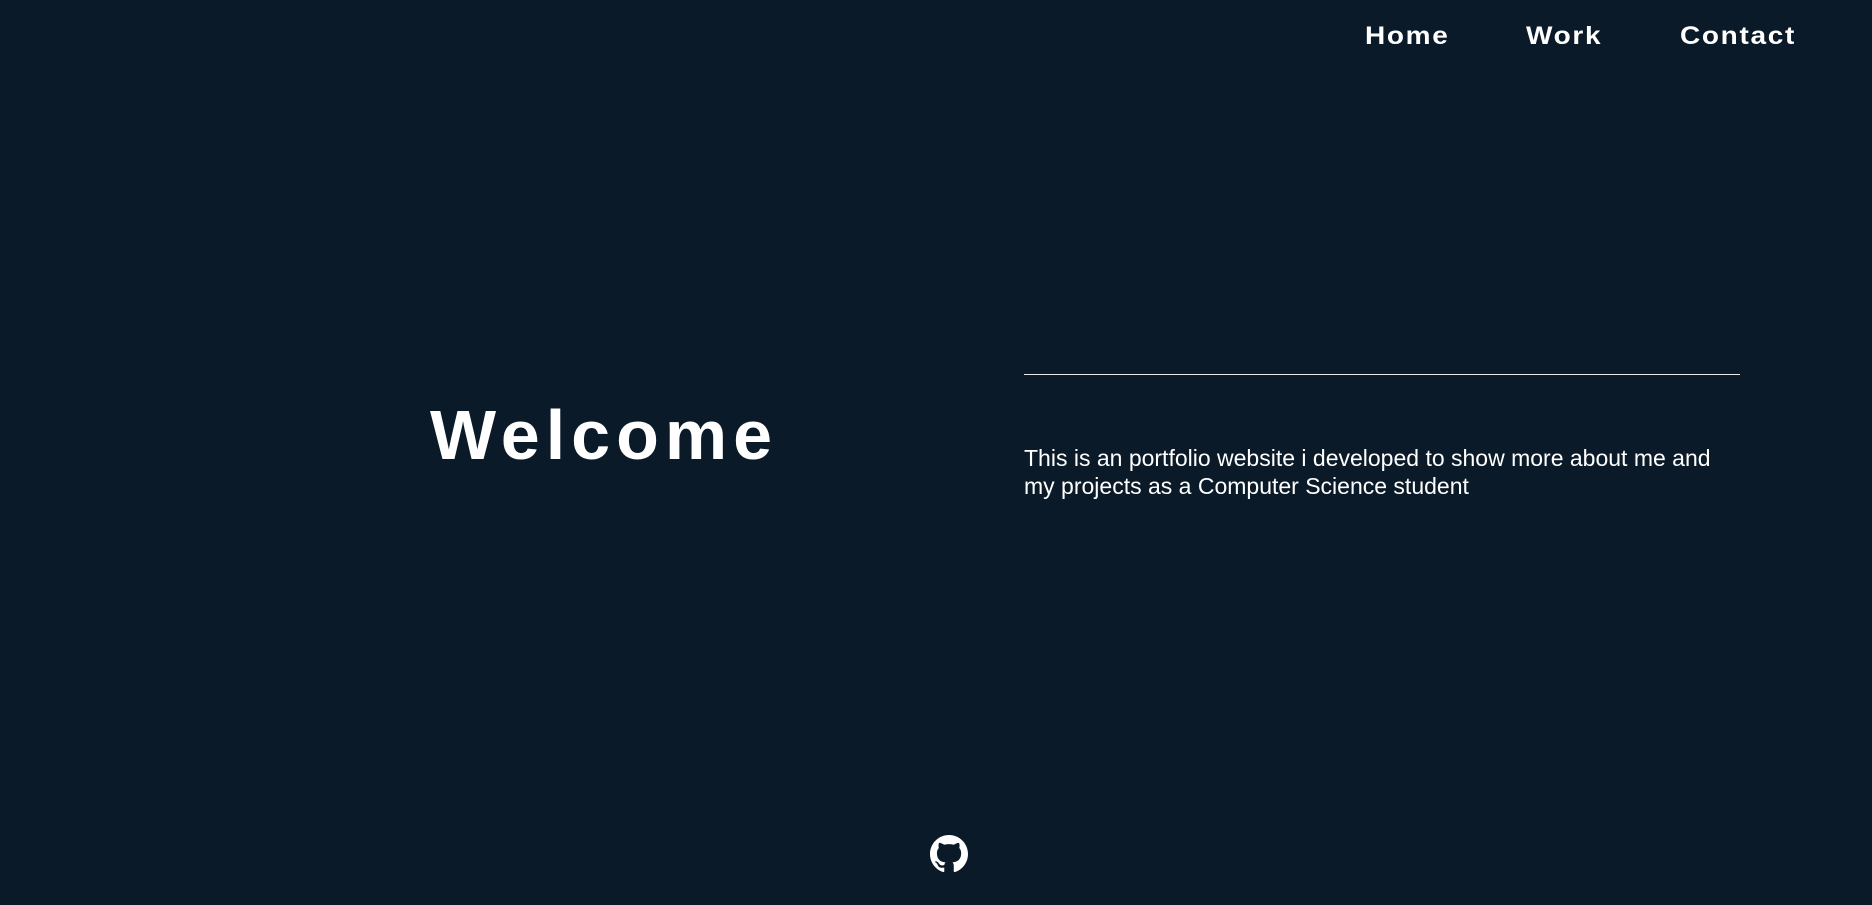 The image size is (1872, 905). I want to click on github-icon, so click(949, 854).